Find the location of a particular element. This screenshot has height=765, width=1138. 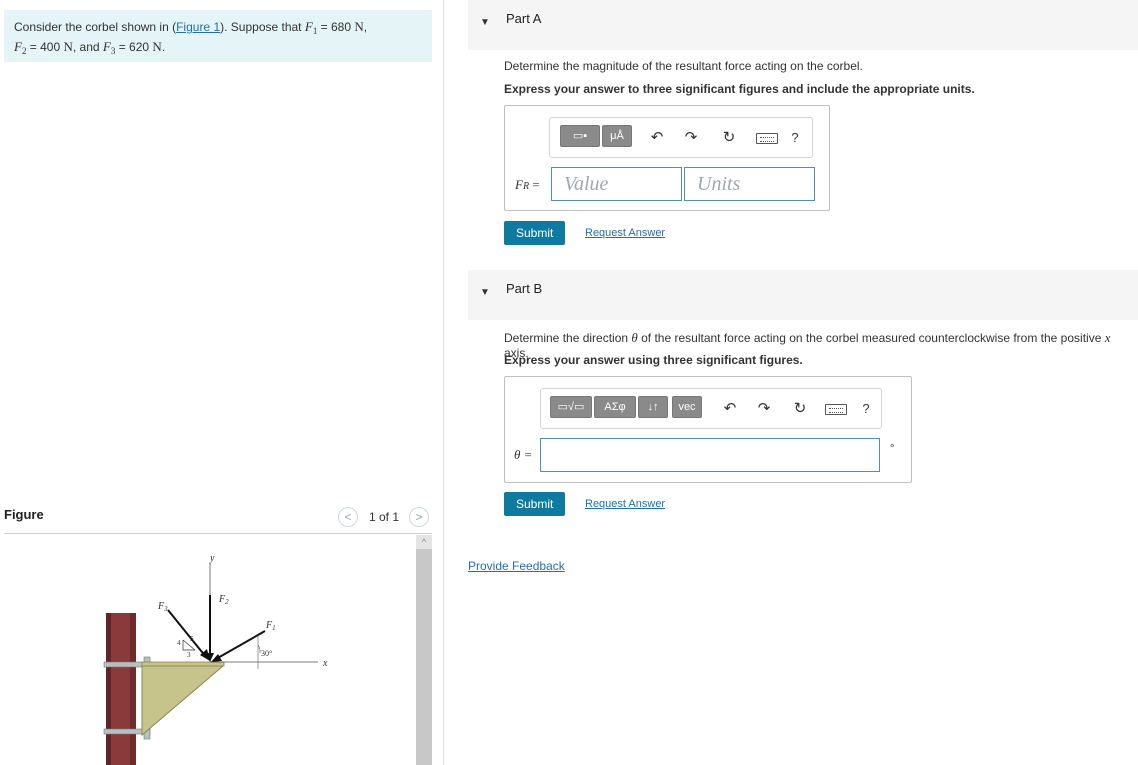

slope-label-3: 3 is located at coordinates (189, 655).